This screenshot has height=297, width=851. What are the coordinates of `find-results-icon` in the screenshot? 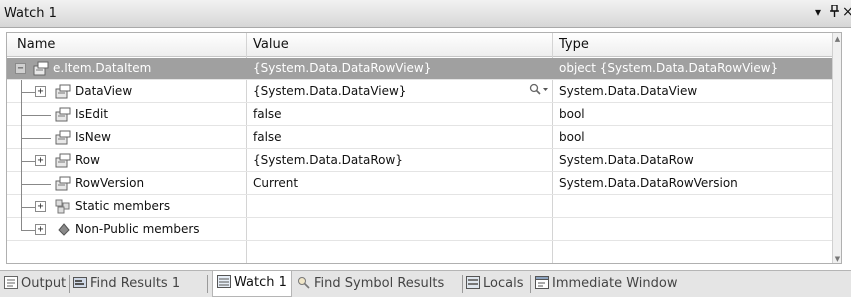 It's located at (80, 282).